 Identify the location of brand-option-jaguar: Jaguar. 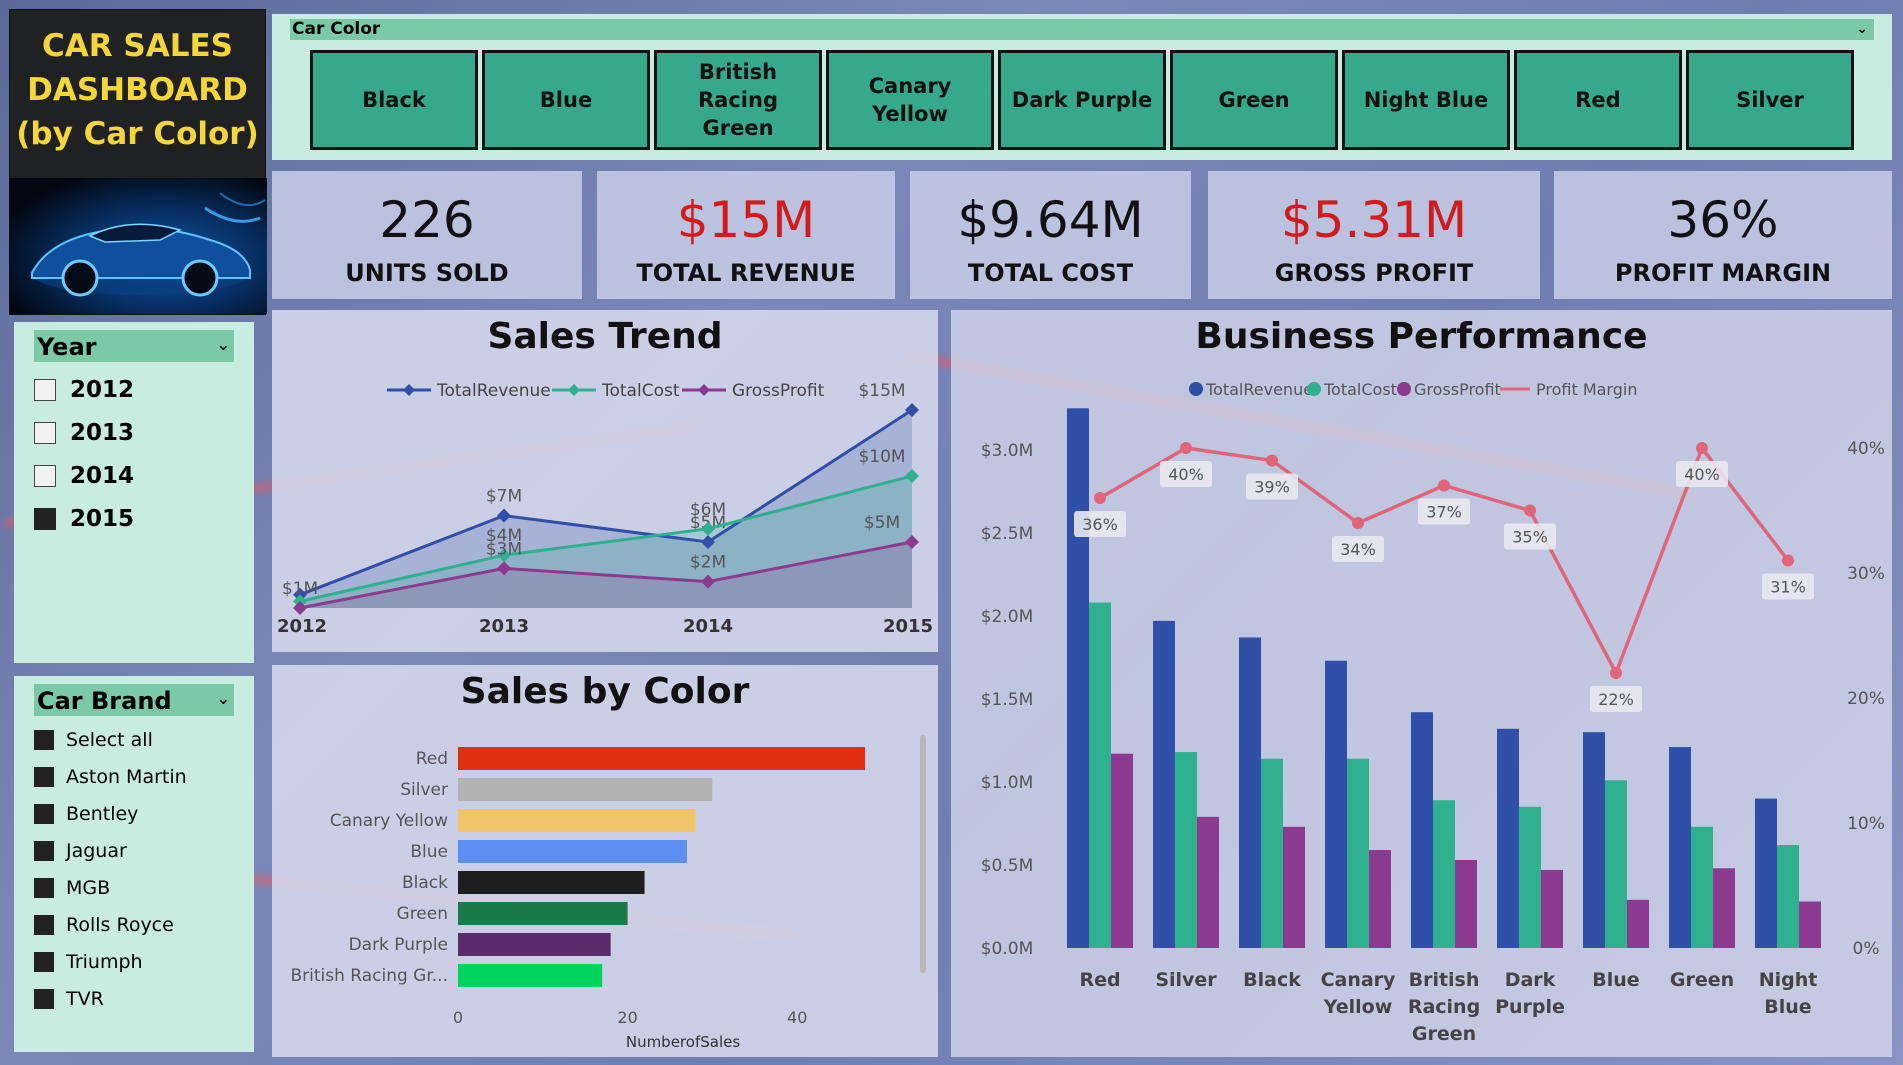
(80, 851).